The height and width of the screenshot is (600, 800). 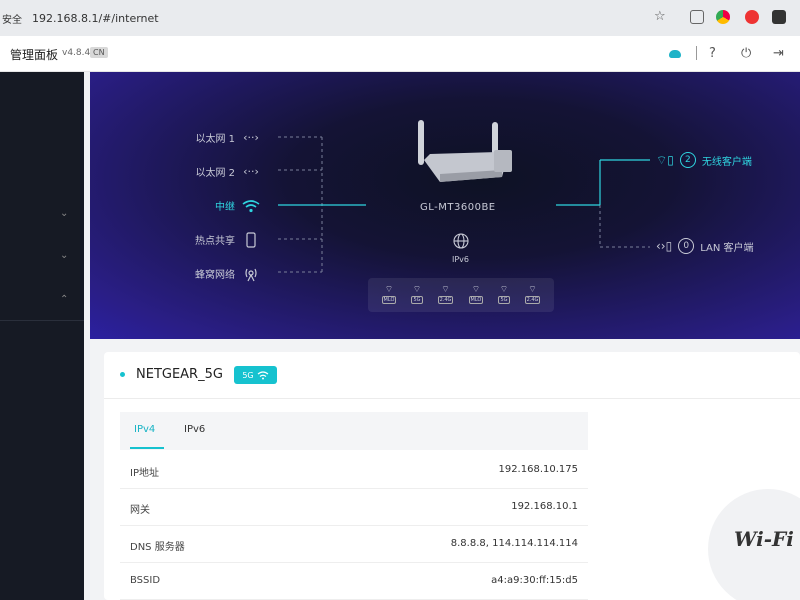 What do you see at coordinates (461, 295) in the screenshot?
I see `band-status-bar: ⌔ MLO ⌔ 5G ⌔ 2.4G ⌔ MLO ⌔ 5G ⌔ 2.4G` at bounding box center [461, 295].